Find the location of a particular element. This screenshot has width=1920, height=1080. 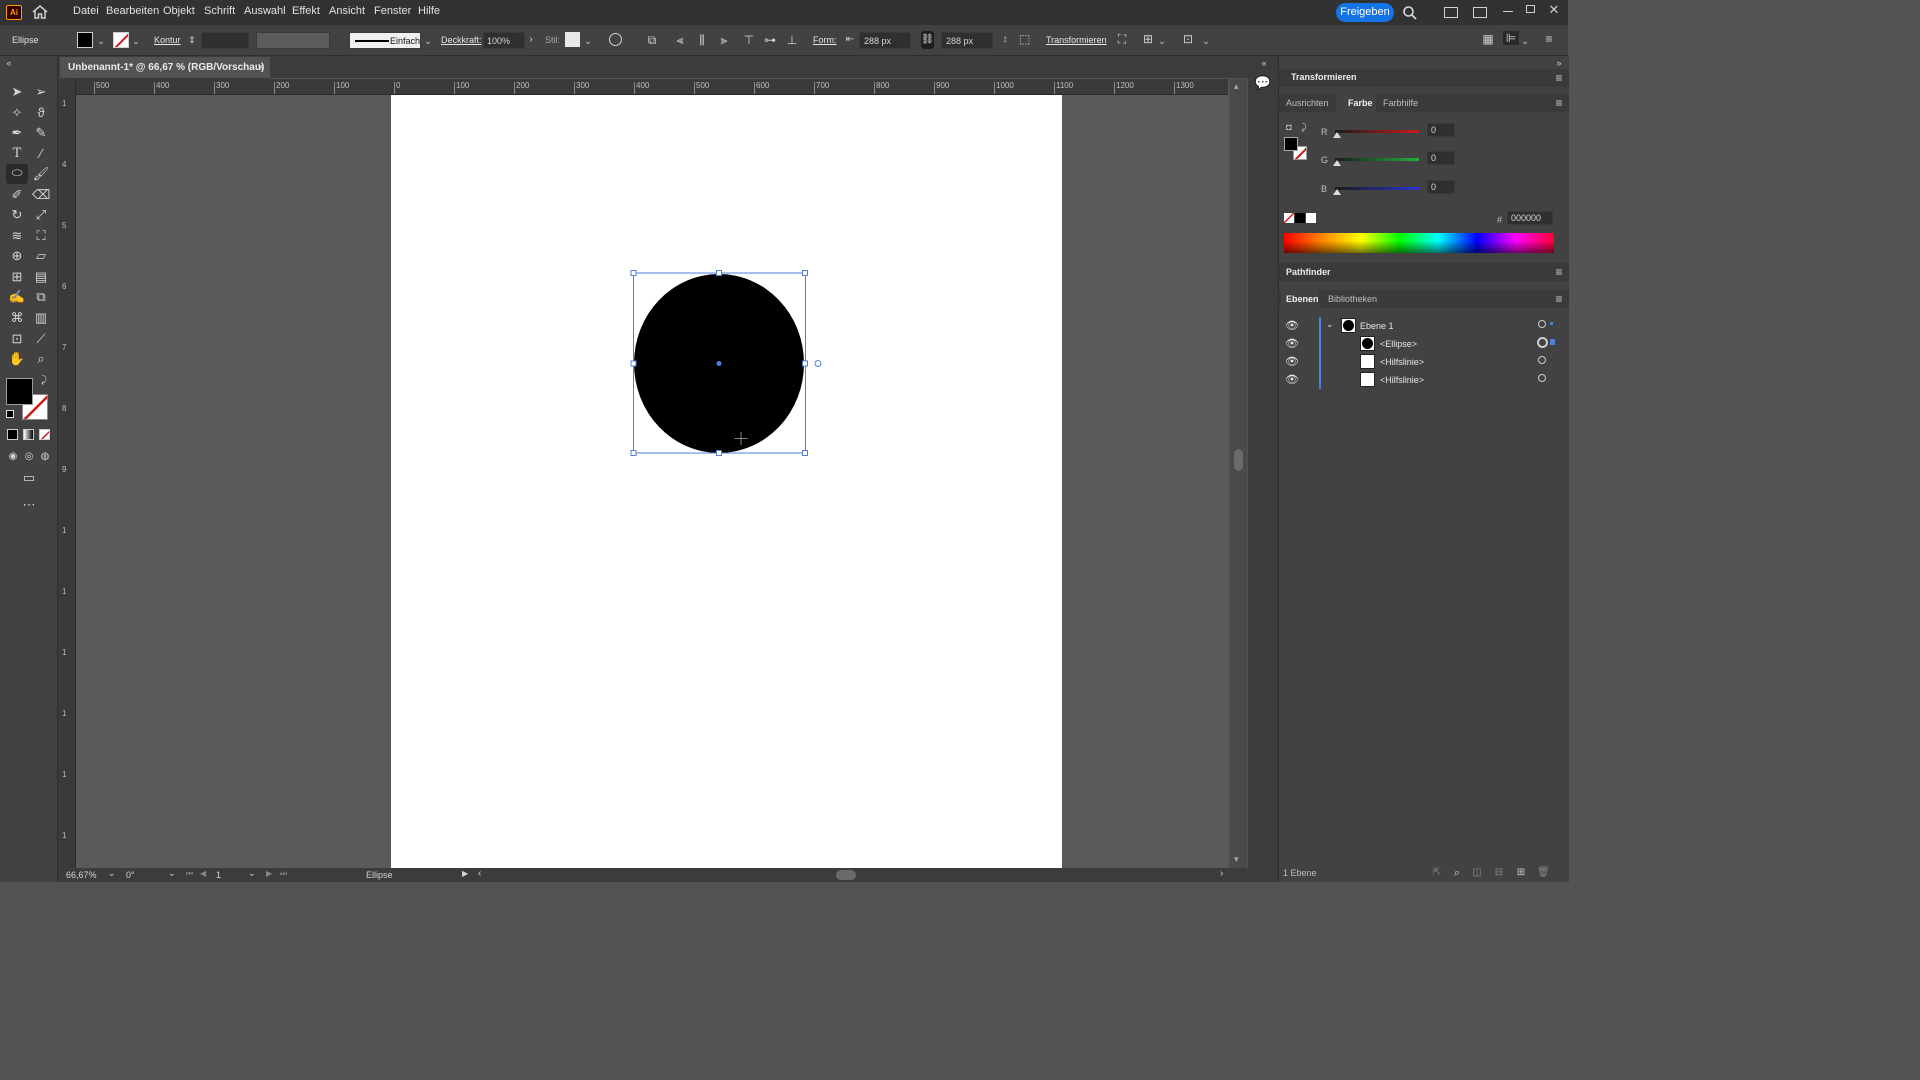

stroke-style-dropdown: Einfach is located at coordinates (385, 40).